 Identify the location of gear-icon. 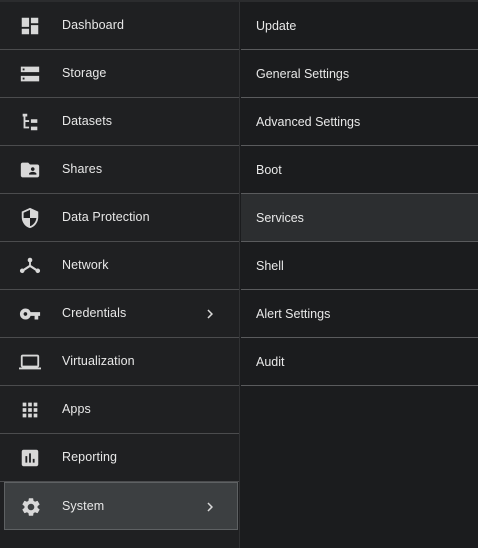
(31, 507).